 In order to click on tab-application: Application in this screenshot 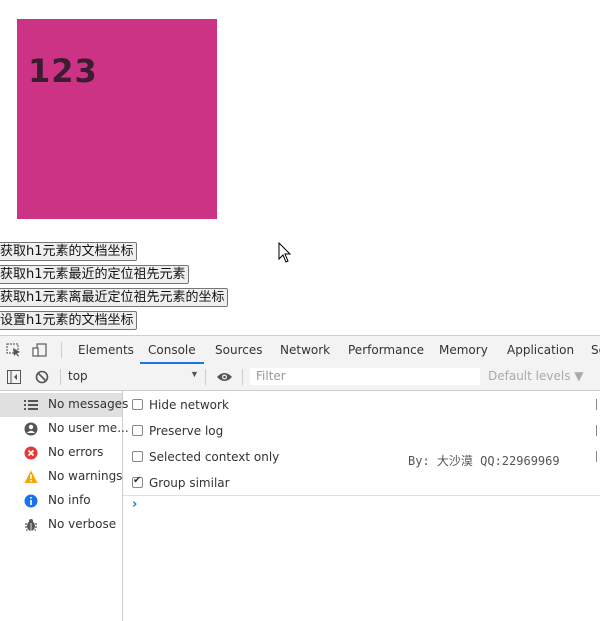, I will do `click(540, 350)`.